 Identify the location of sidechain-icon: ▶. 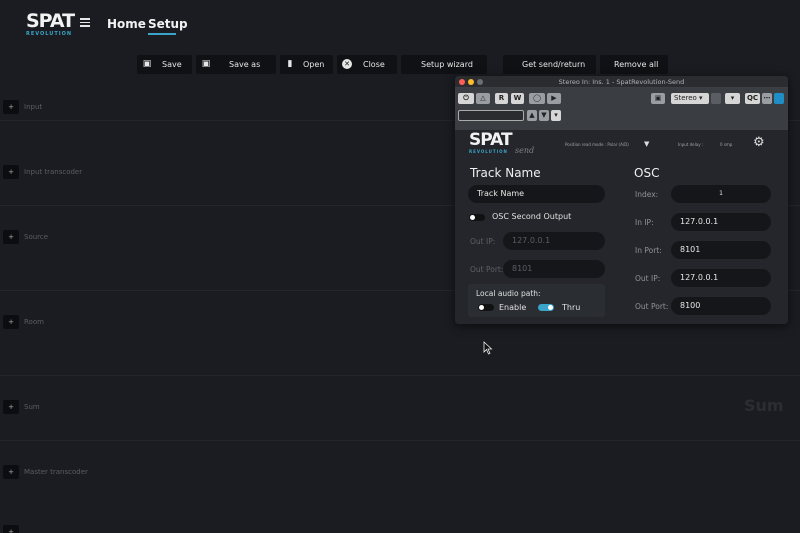
(554, 98).